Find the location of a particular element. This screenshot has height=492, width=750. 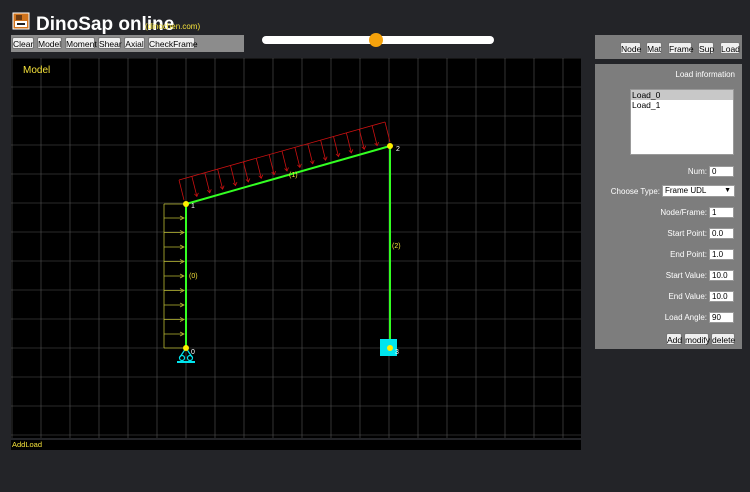

clear-button: Clear is located at coordinates (23, 43).